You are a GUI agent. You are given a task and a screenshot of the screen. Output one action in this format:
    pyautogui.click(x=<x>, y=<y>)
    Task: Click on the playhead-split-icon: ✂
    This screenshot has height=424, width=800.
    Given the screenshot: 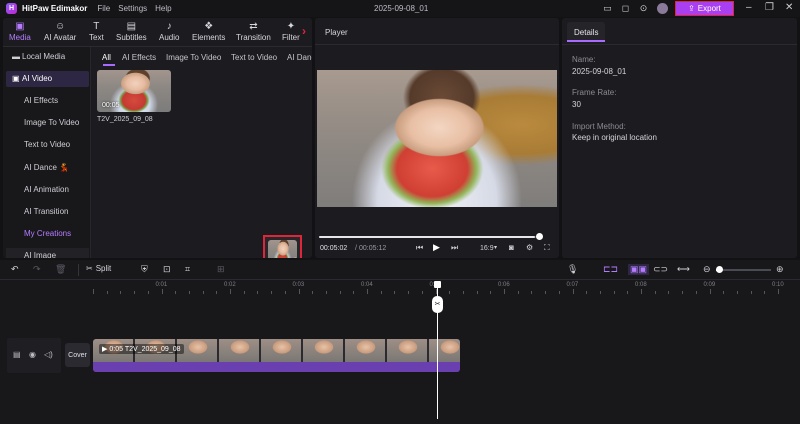 What is the action you would take?
    pyautogui.click(x=437, y=304)
    